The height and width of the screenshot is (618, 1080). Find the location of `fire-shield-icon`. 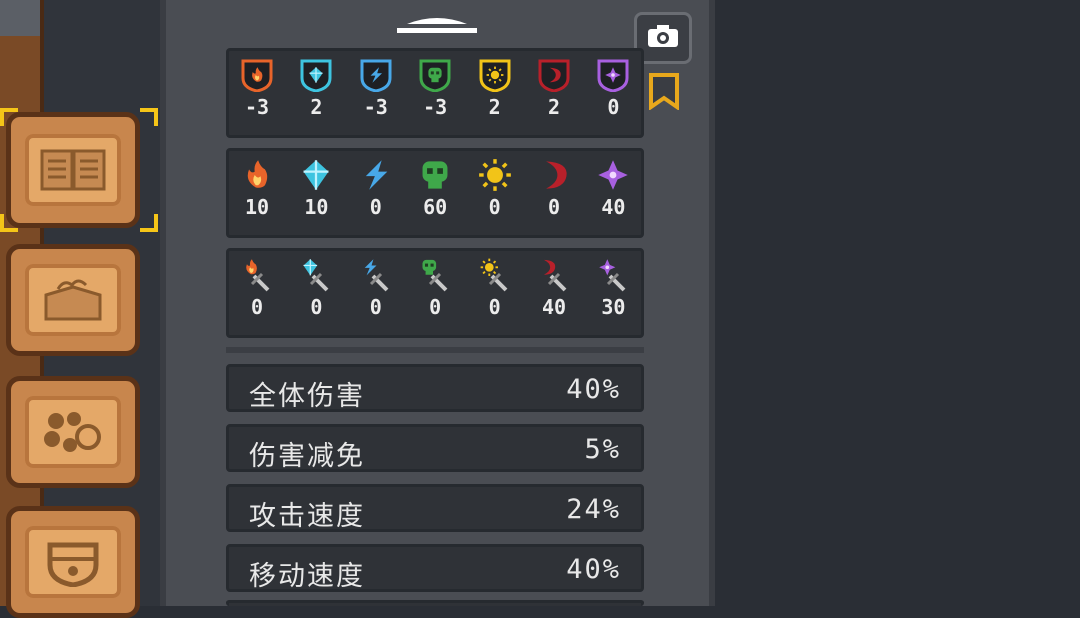

fire-shield-icon is located at coordinates (257, 75).